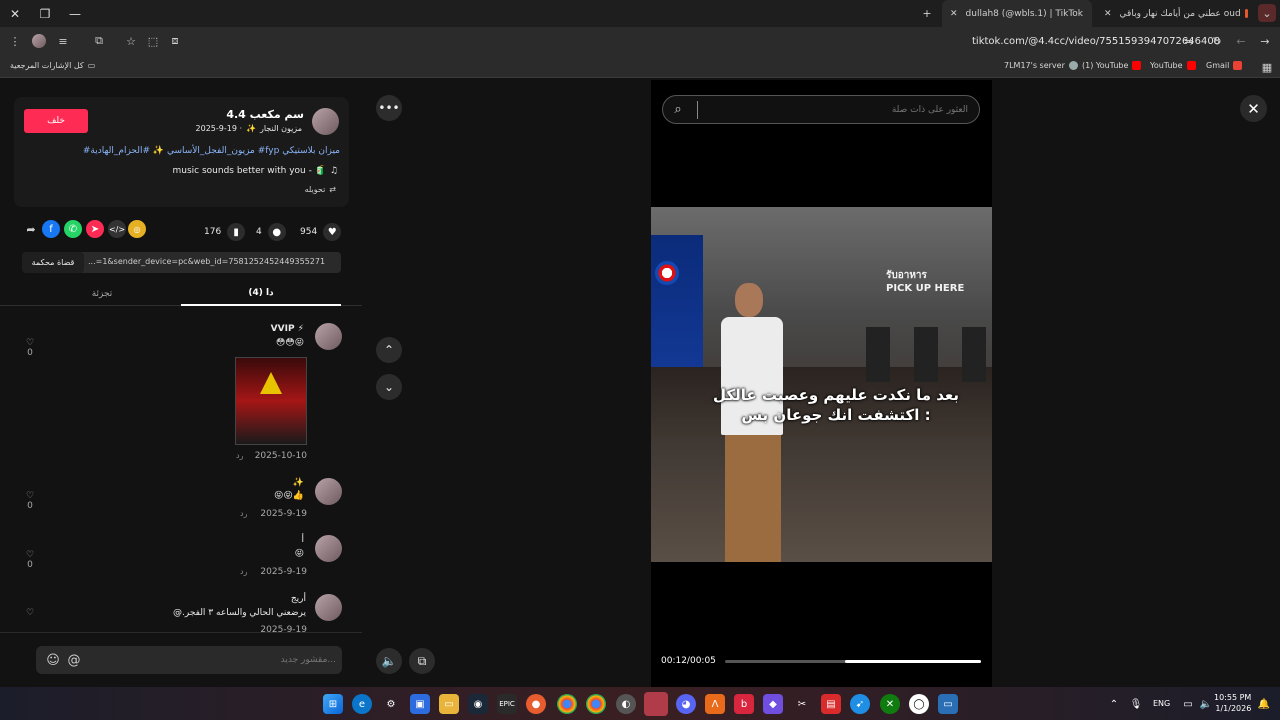 The height and width of the screenshot is (720, 1280). What do you see at coordinates (853, 661) in the screenshot?
I see `video-progress-bar` at bounding box center [853, 661].